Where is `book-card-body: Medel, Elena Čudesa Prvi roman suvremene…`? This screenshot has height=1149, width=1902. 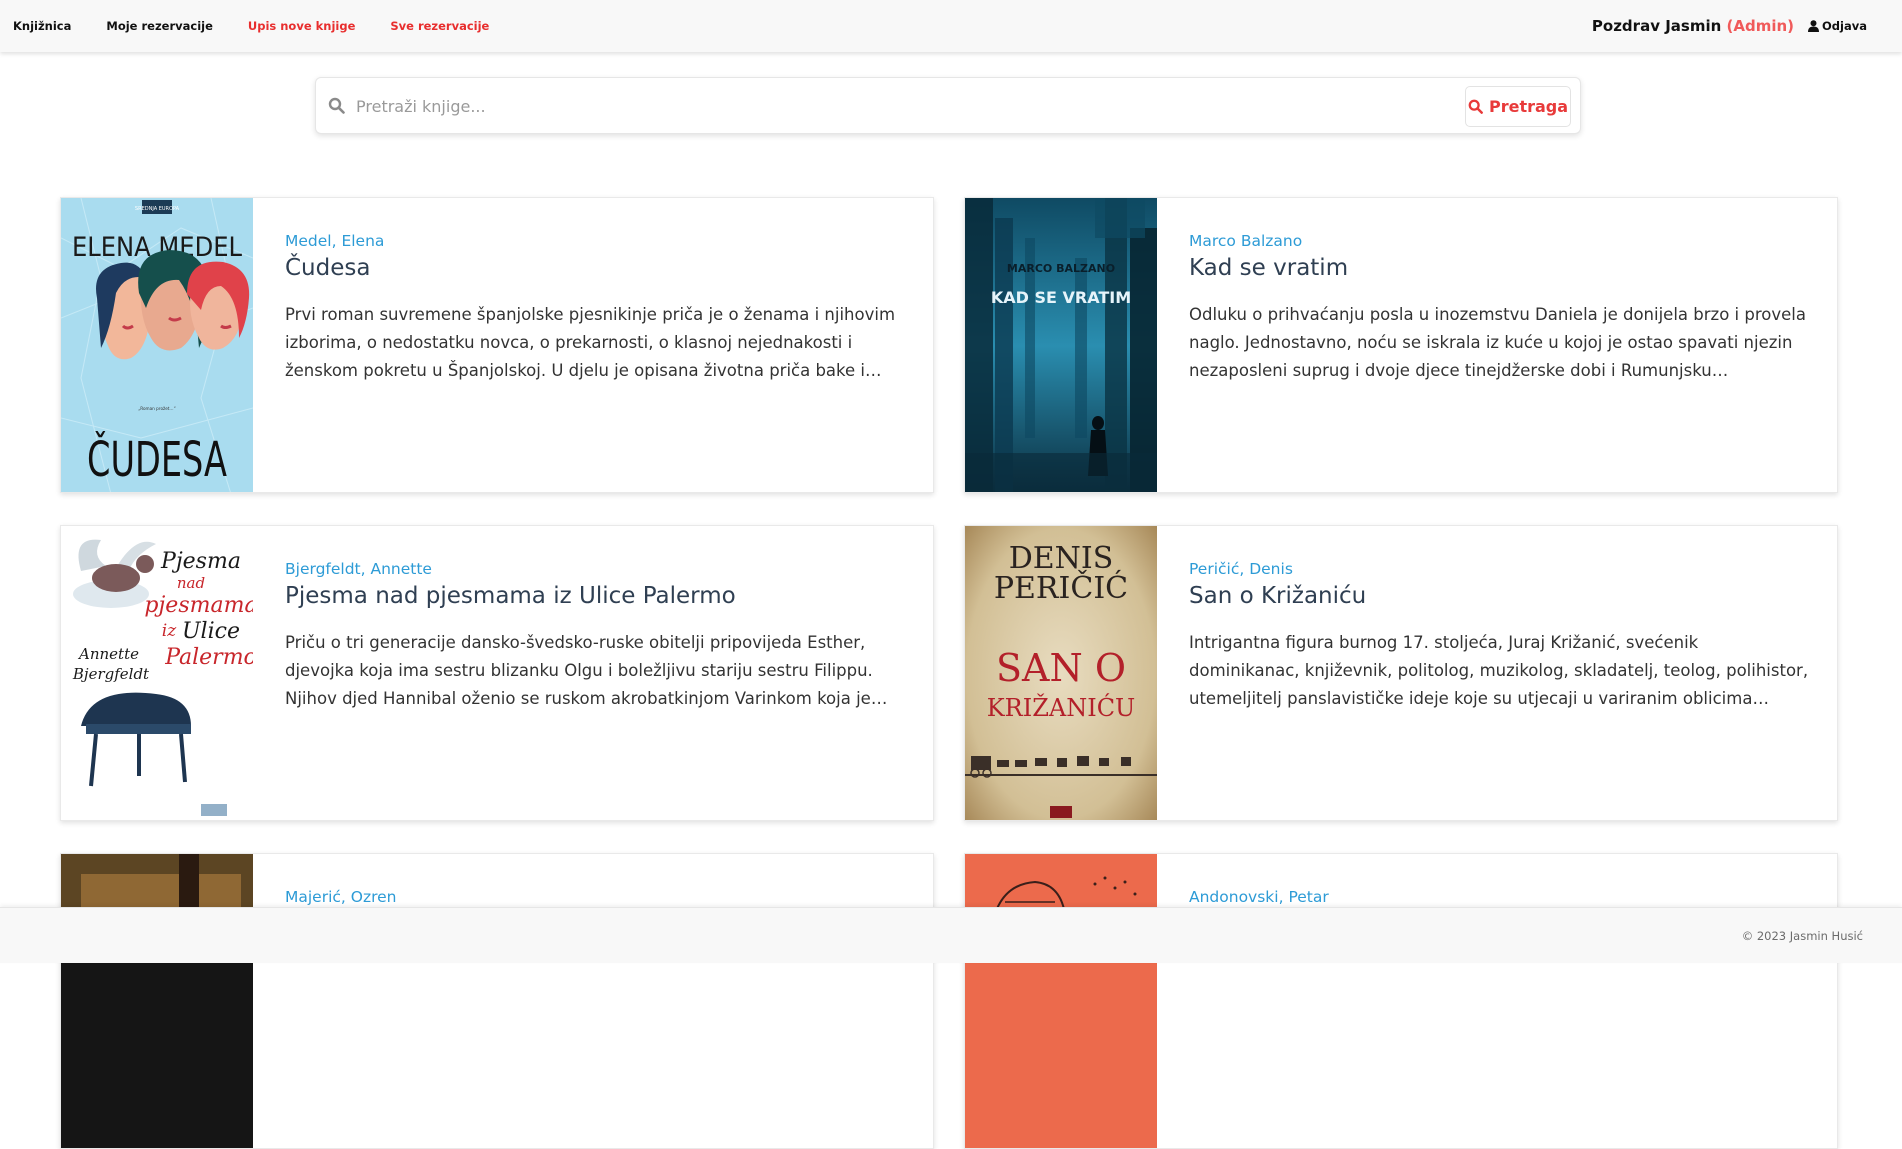 book-card-body: Medel, Elena Čudesa Prvi roman suvremene… is located at coordinates (595, 308).